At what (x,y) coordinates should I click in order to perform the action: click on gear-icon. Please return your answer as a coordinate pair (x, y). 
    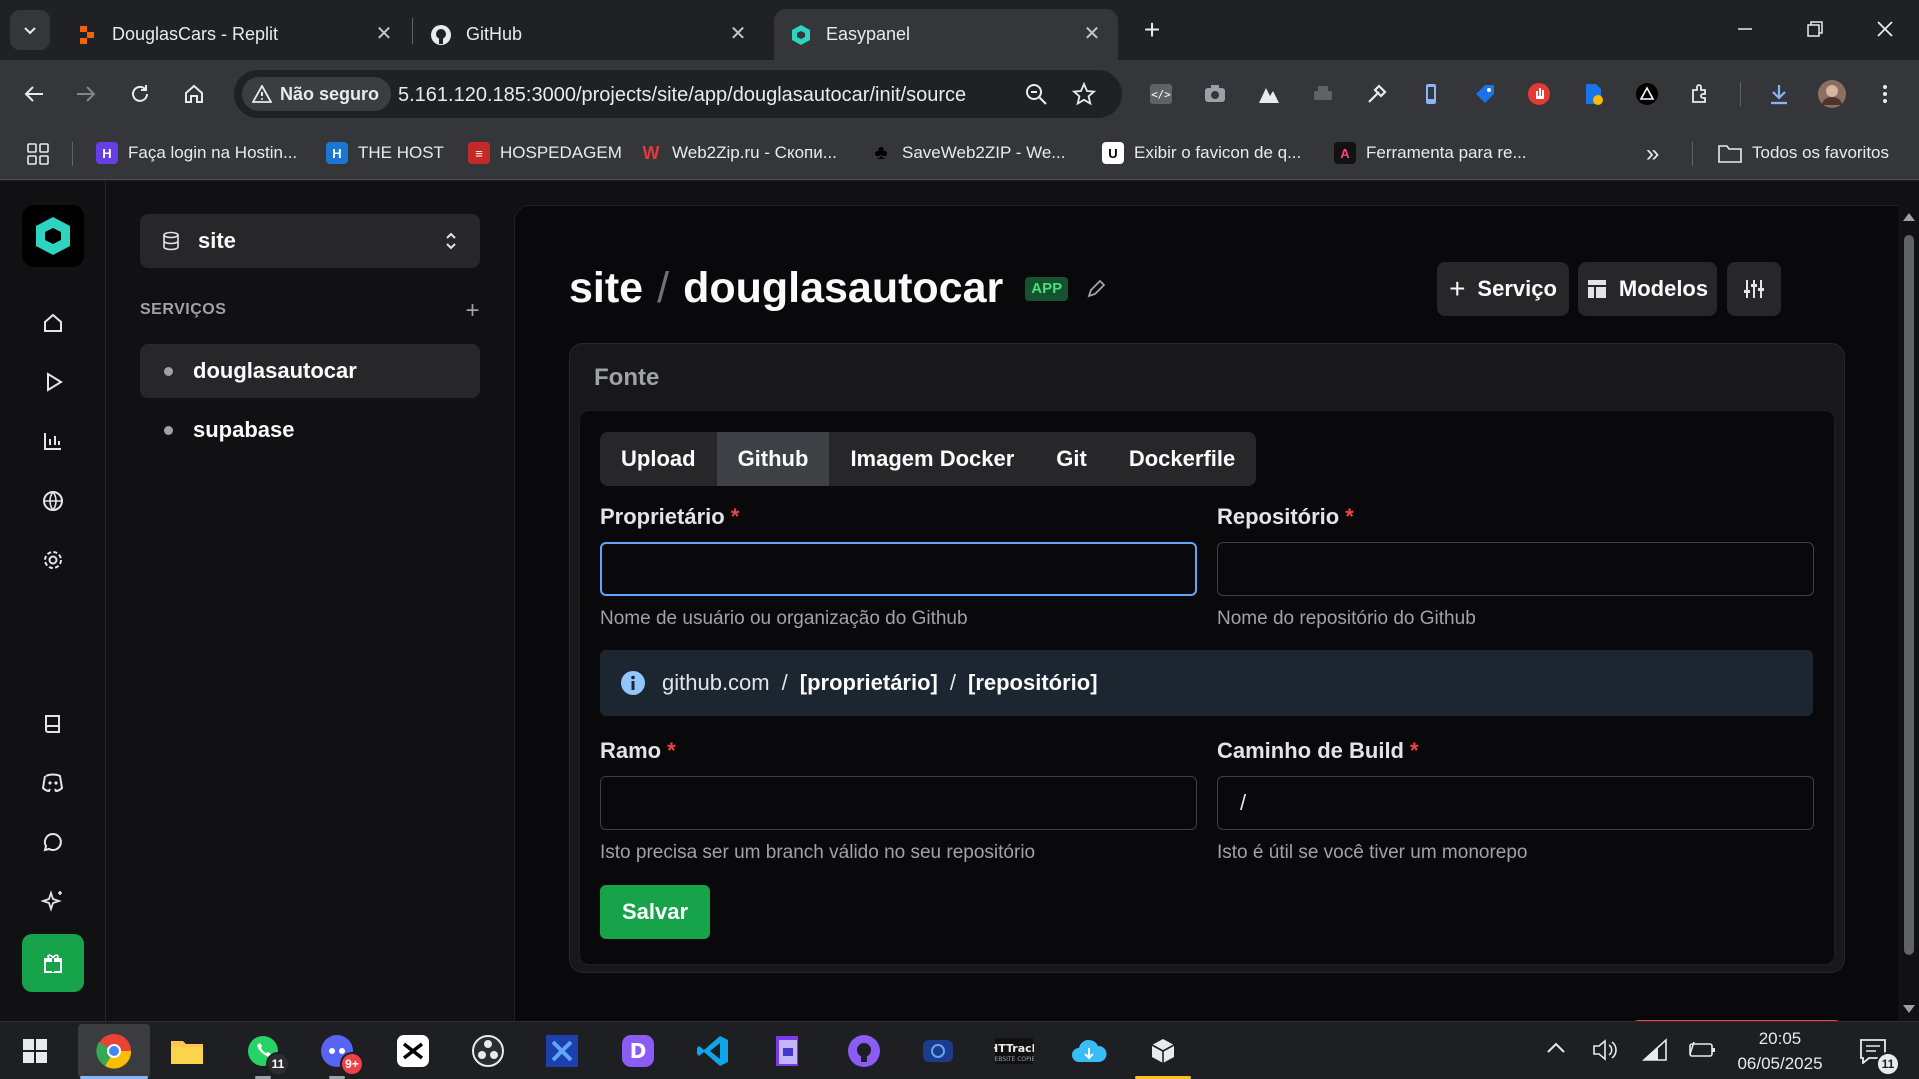
    Looking at the image, I should click on (53, 560).